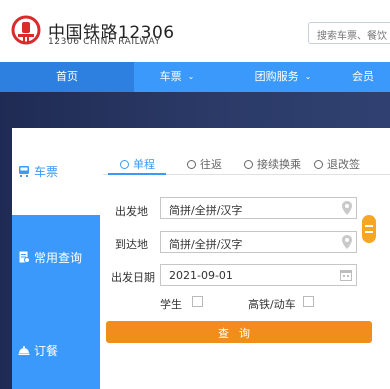 This screenshot has height=389, width=390. Describe the element at coordinates (272, 304) in the screenshot. I see `highspeed-label: 高铁/动车` at that location.